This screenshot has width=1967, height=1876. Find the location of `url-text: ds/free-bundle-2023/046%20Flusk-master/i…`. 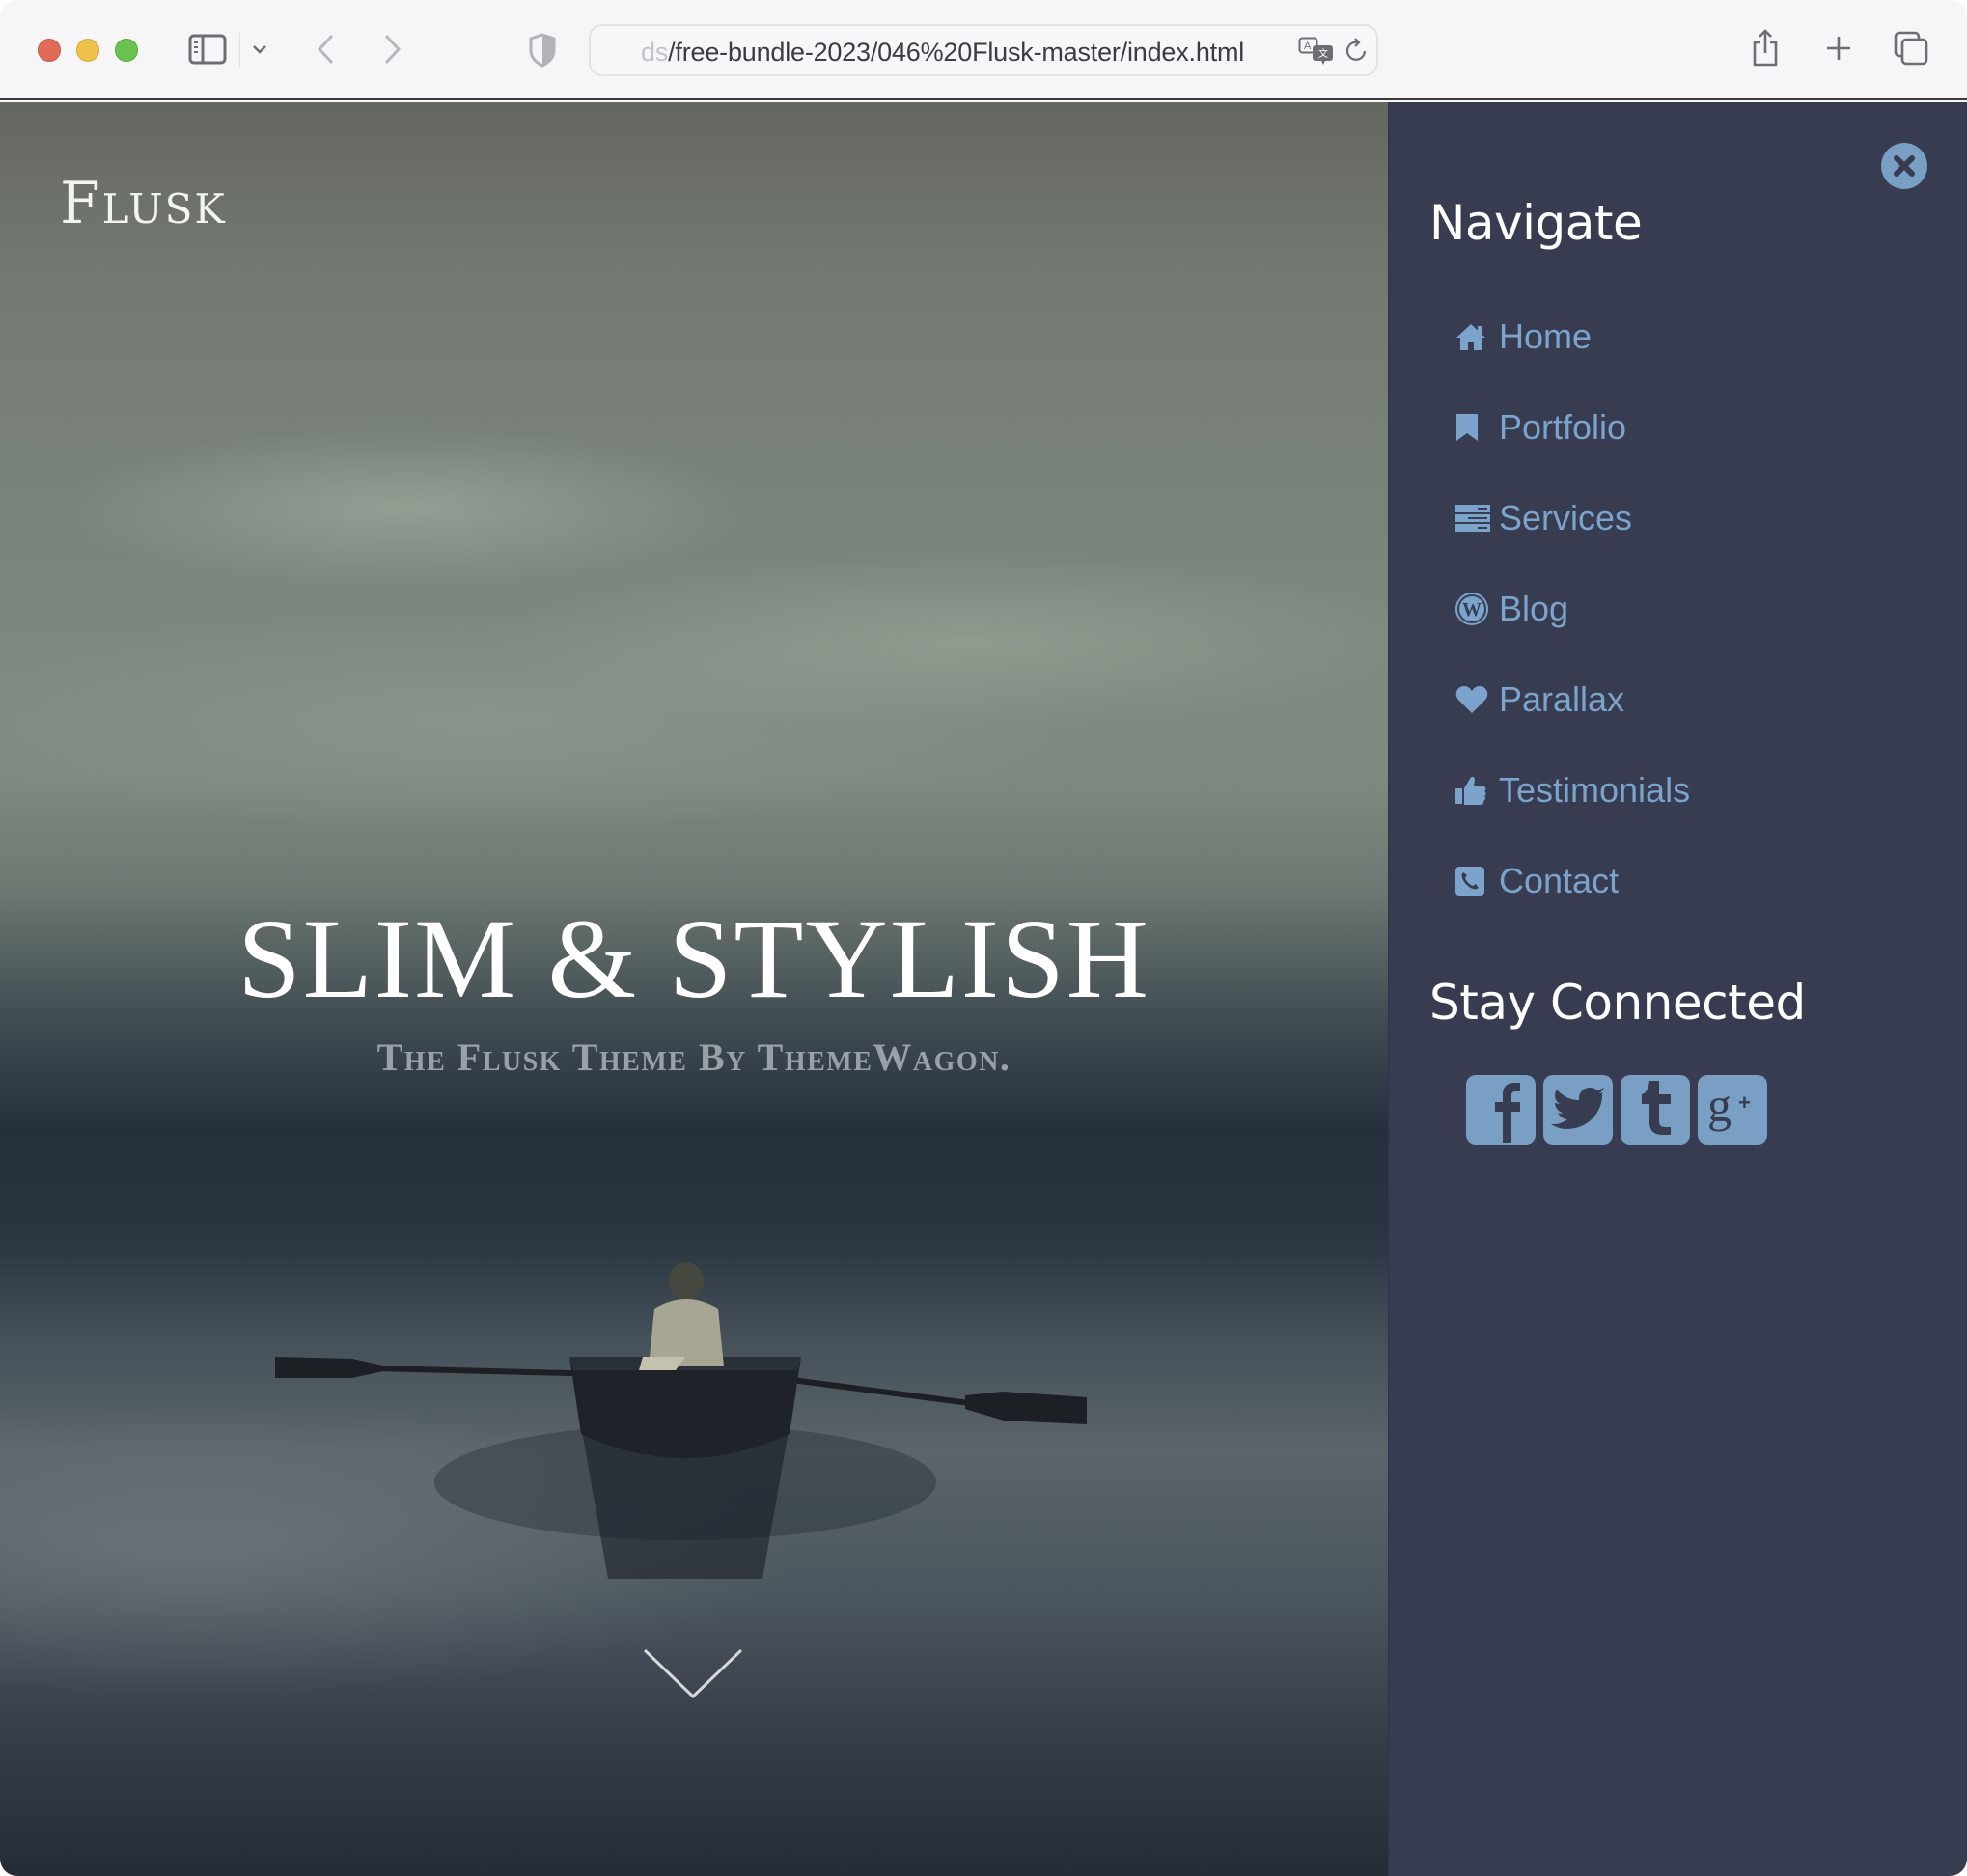

url-text: ds/free-bundle-2023/046%20Flusk-master/i… is located at coordinates (942, 53).